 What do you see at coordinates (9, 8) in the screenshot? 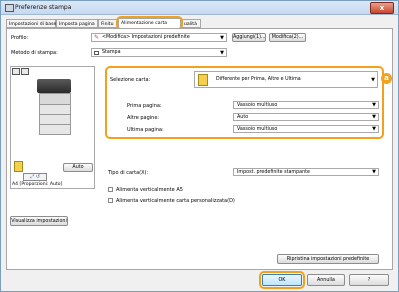
I see `printer-icon` at bounding box center [9, 8].